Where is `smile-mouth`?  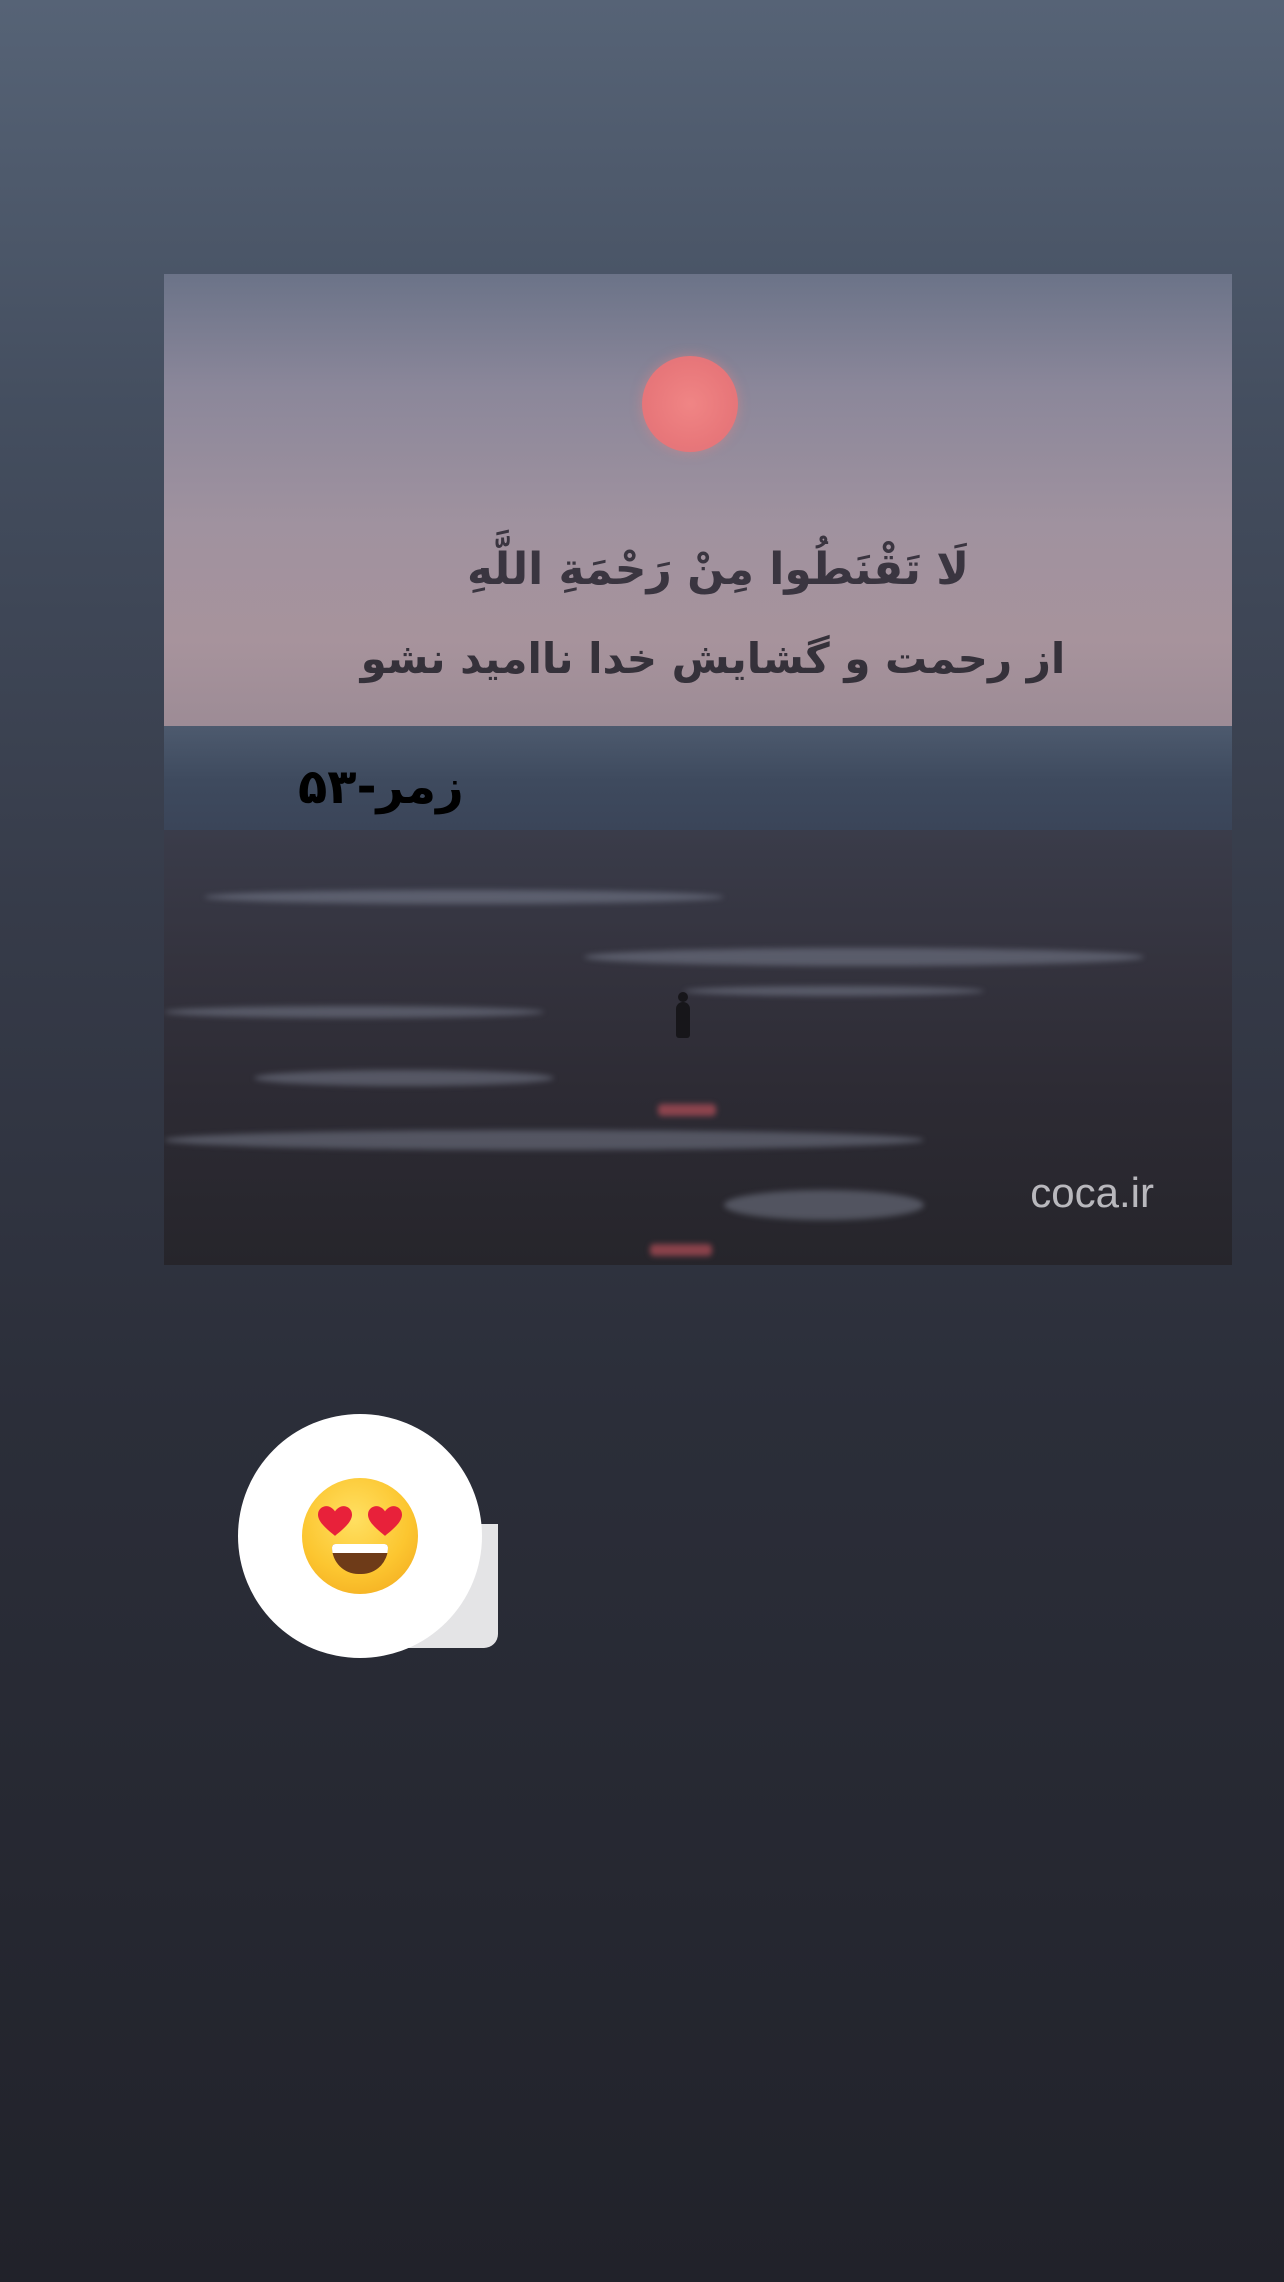
smile-mouth is located at coordinates (360, 1559).